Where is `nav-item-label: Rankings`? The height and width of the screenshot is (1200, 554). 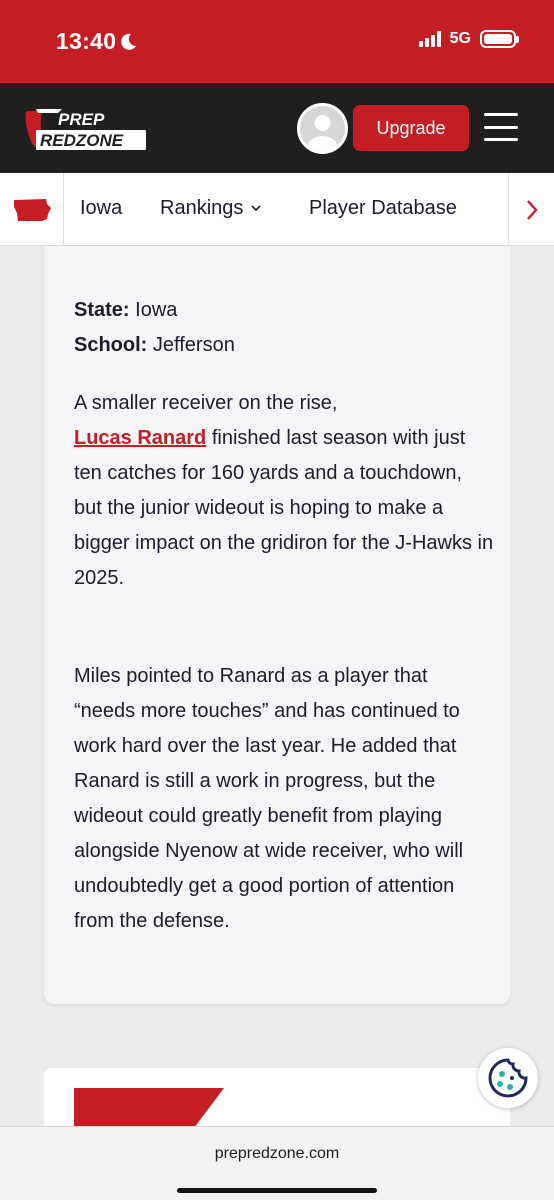
nav-item-label: Rankings is located at coordinates (202, 208).